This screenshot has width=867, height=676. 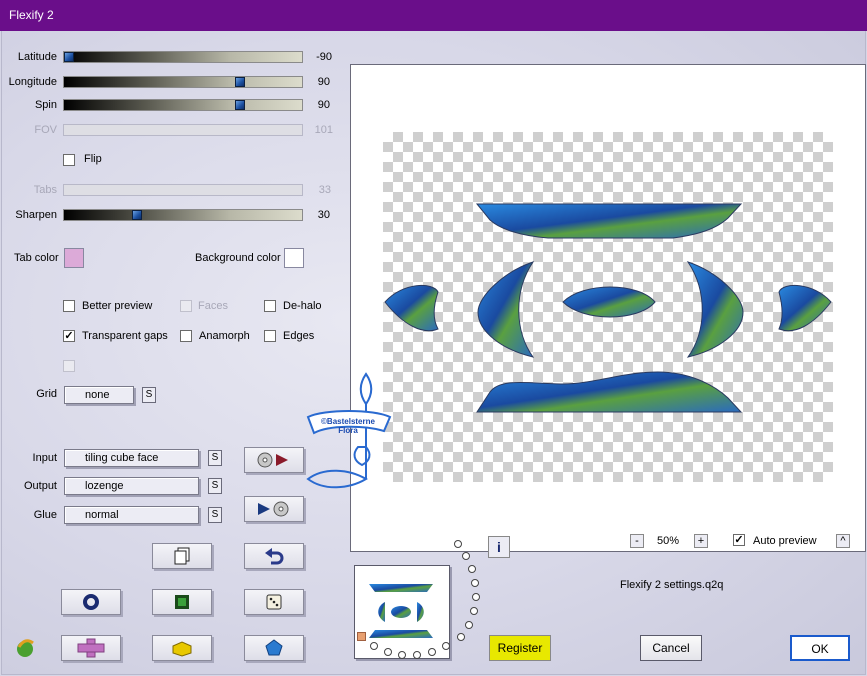 What do you see at coordinates (323, 215) in the screenshot?
I see `sharpen-value: 30` at bounding box center [323, 215].